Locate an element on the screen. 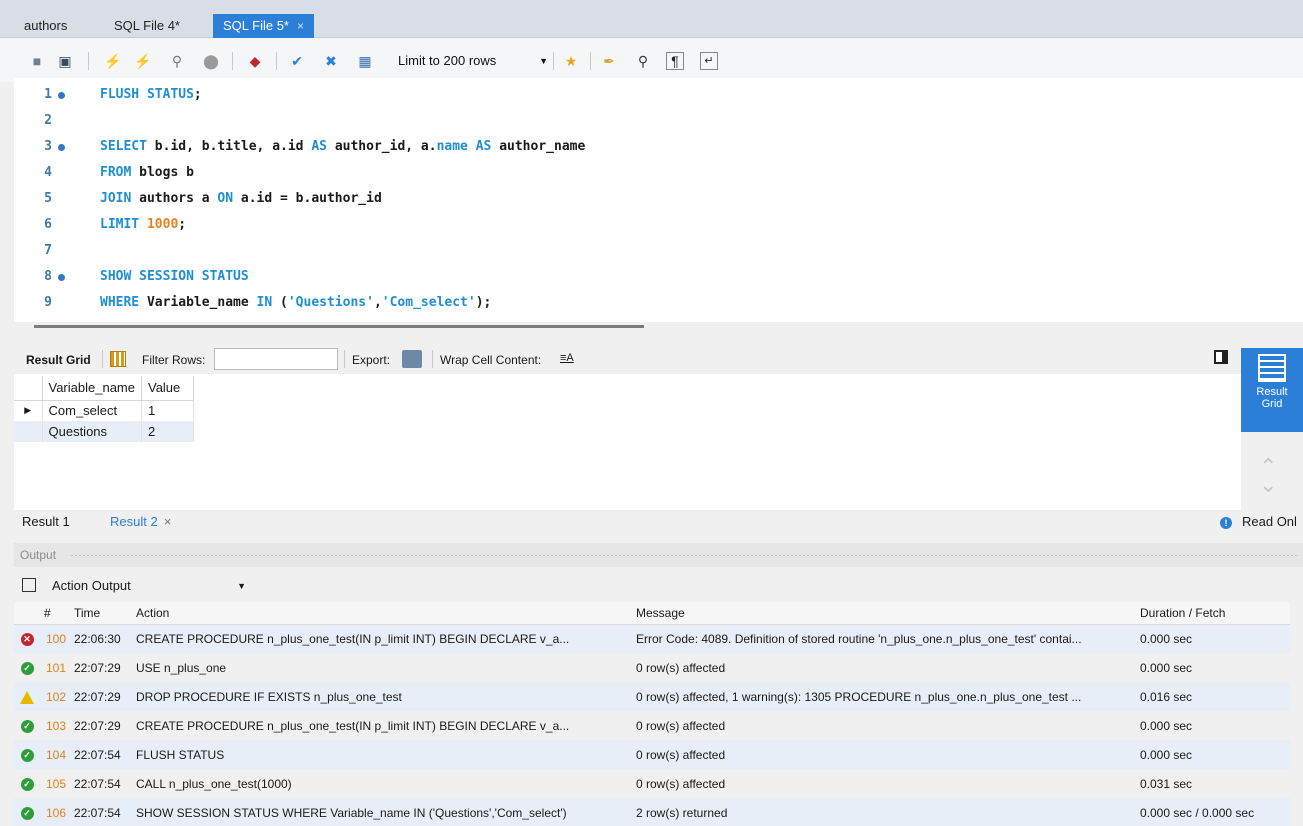  autocommit-icon: ▦ is located at coordinates (365, 61).